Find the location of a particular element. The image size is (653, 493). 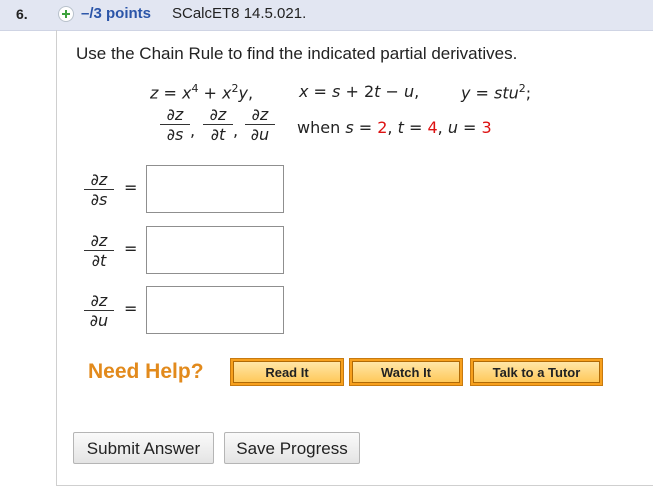

u-value: 3 is located at coordinates (486, 127).